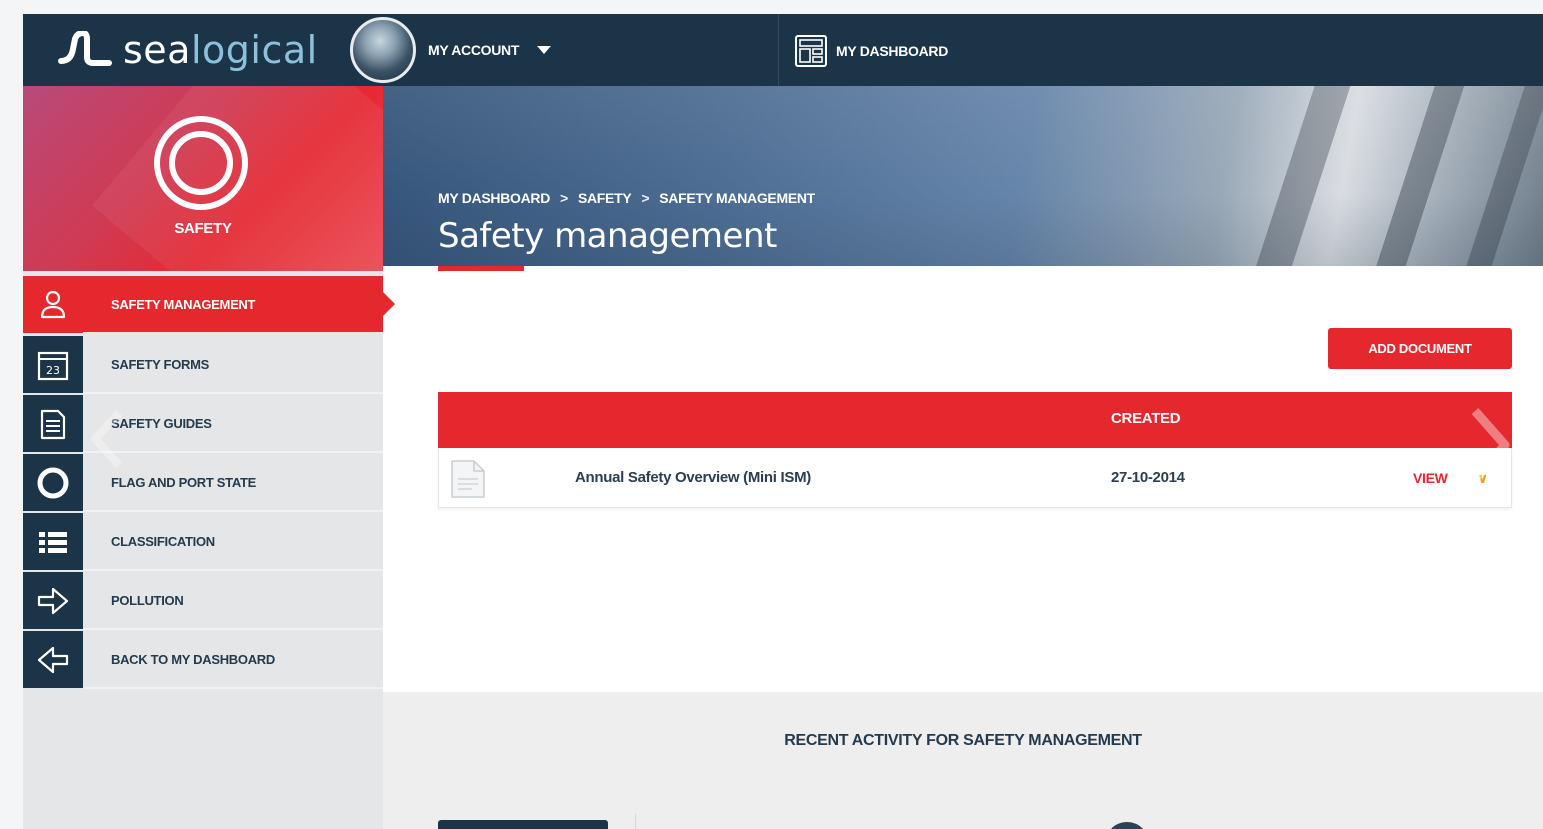  I want to click on account-menu: MY ACCOUNT, so click(451, 50).